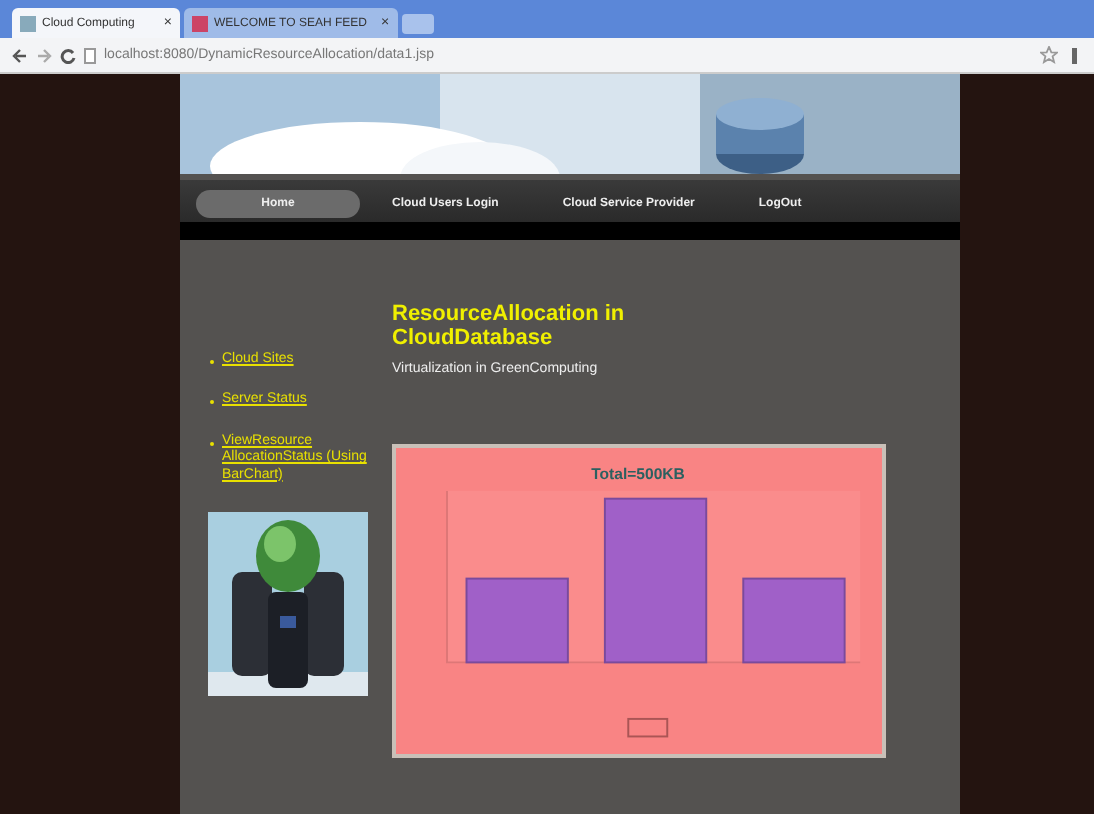 This screenshot has height=814, width=1094. Describe the element at coordinates (68, 55) in the screenshot. I see `reload-icon` at that location.